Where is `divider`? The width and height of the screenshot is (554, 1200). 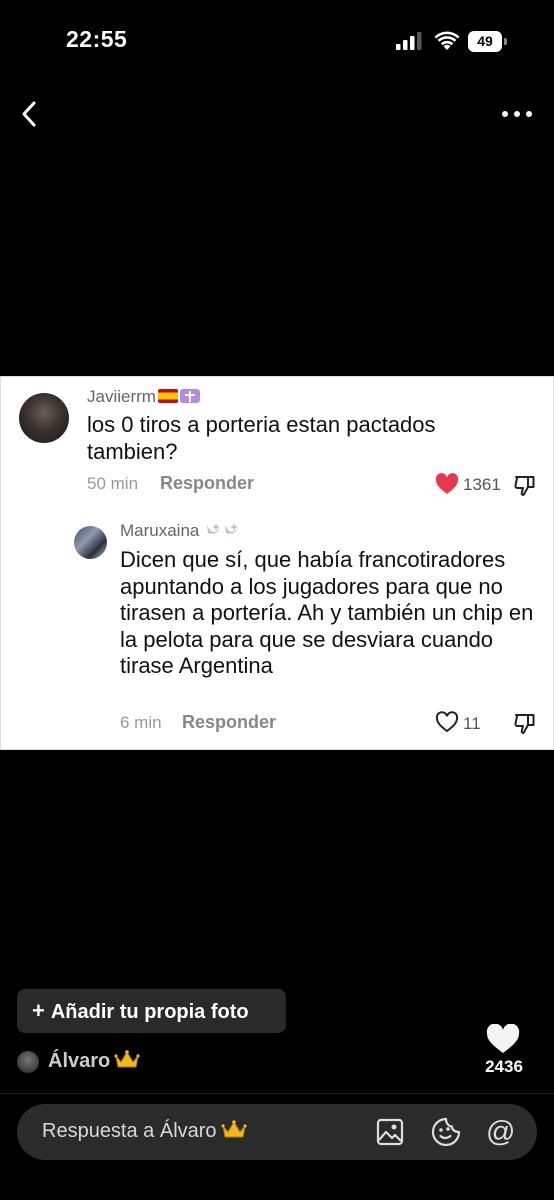 divider is located at coordinates (277, 1093).